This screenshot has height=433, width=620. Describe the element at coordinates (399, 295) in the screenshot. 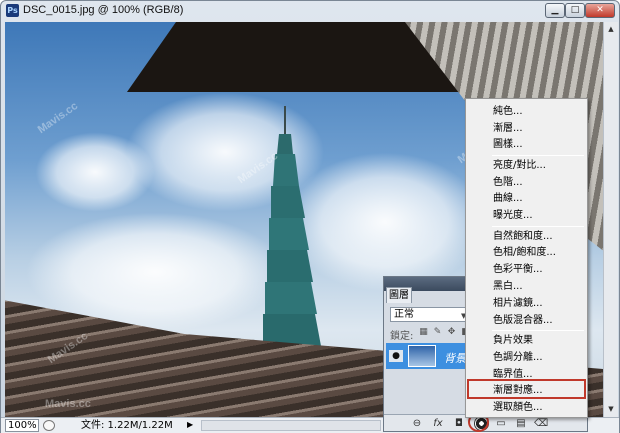

I see `tab-layers: 圖層` at that location.